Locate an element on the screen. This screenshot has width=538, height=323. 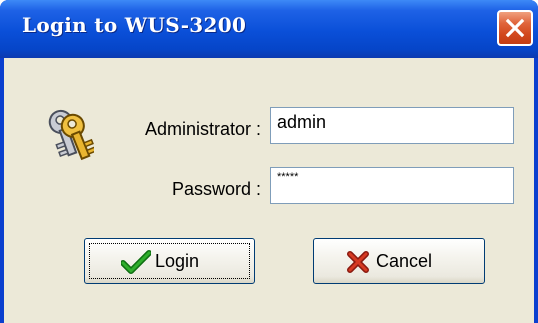
close-button is located at coordinates (515, 28).